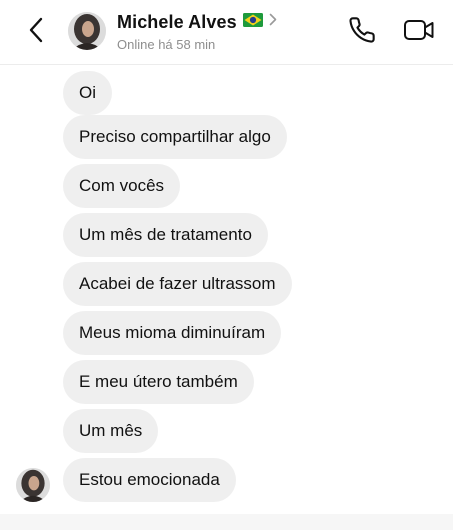 The image size is (453, 530). Describe the element at coordinates (165, 235) in the screenshot. I see `message-bubble: Um mês de tratamento` at that location.